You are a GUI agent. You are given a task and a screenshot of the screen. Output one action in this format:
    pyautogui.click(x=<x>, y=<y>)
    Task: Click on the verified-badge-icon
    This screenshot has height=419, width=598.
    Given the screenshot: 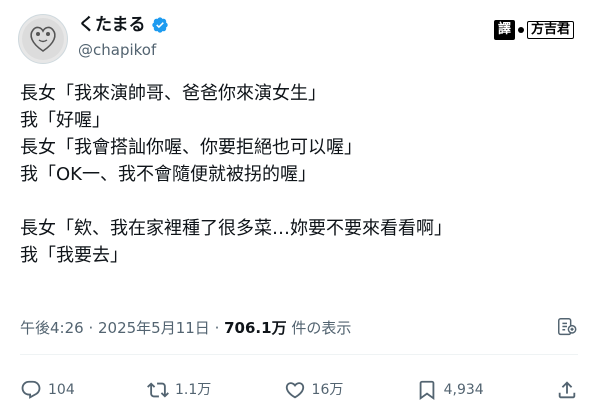 What is the action you would take?
    pyautogui.click(x=160, y=25)
    